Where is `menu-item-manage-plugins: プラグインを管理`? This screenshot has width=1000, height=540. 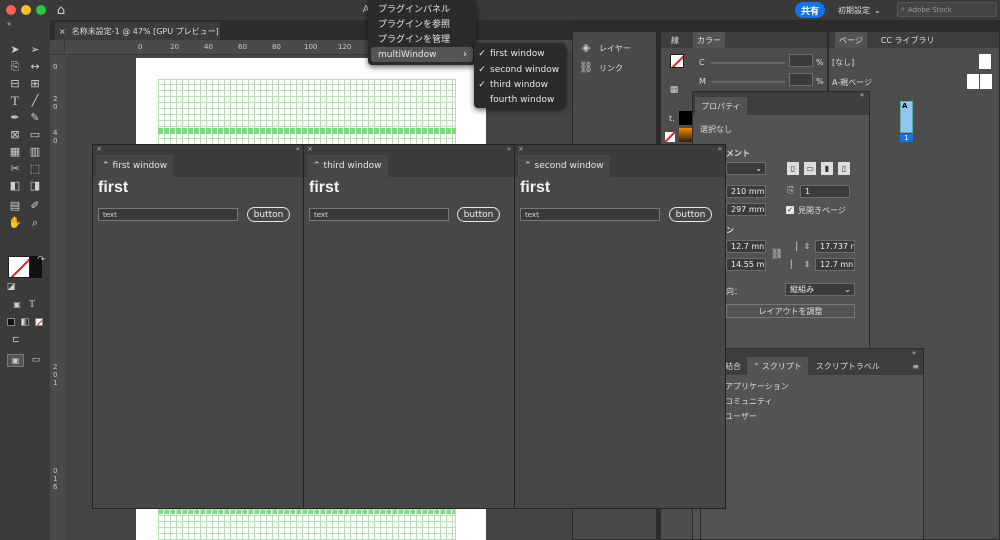 menu-item-manage-plugins: プラグインを管理 is located at coordinates (422, 38).